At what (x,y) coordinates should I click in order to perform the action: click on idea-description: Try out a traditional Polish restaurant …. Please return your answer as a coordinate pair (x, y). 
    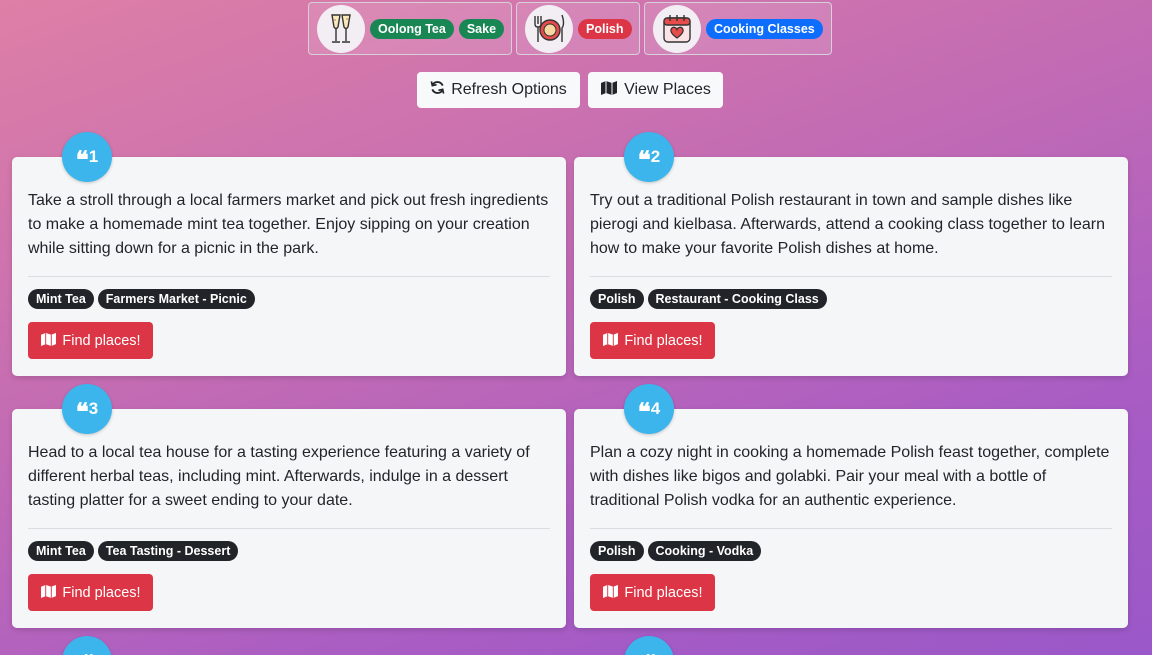
    Looking at the image, I should click on (847, 224).